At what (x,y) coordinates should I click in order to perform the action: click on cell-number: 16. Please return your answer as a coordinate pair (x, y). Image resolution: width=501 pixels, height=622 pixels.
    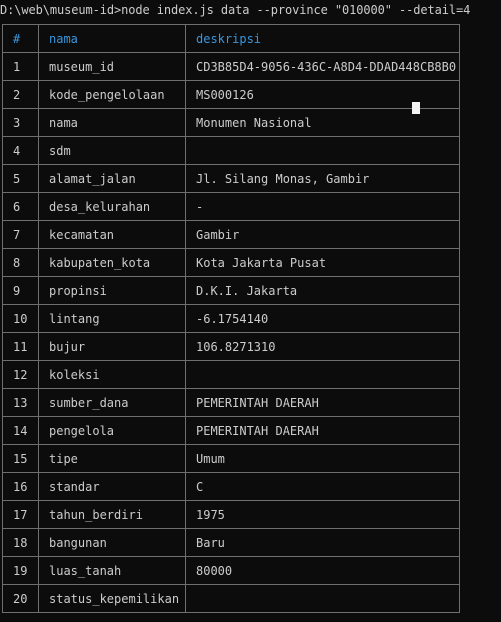
    Looking at the image, I should click on (20, 486).